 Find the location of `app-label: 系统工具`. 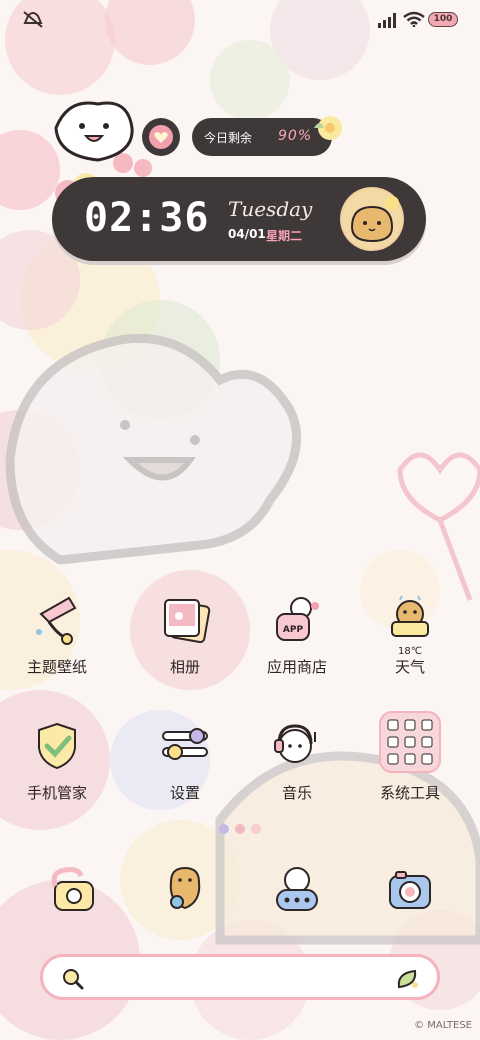

app-label: 系统工具 is located at coordinates (409, 793).